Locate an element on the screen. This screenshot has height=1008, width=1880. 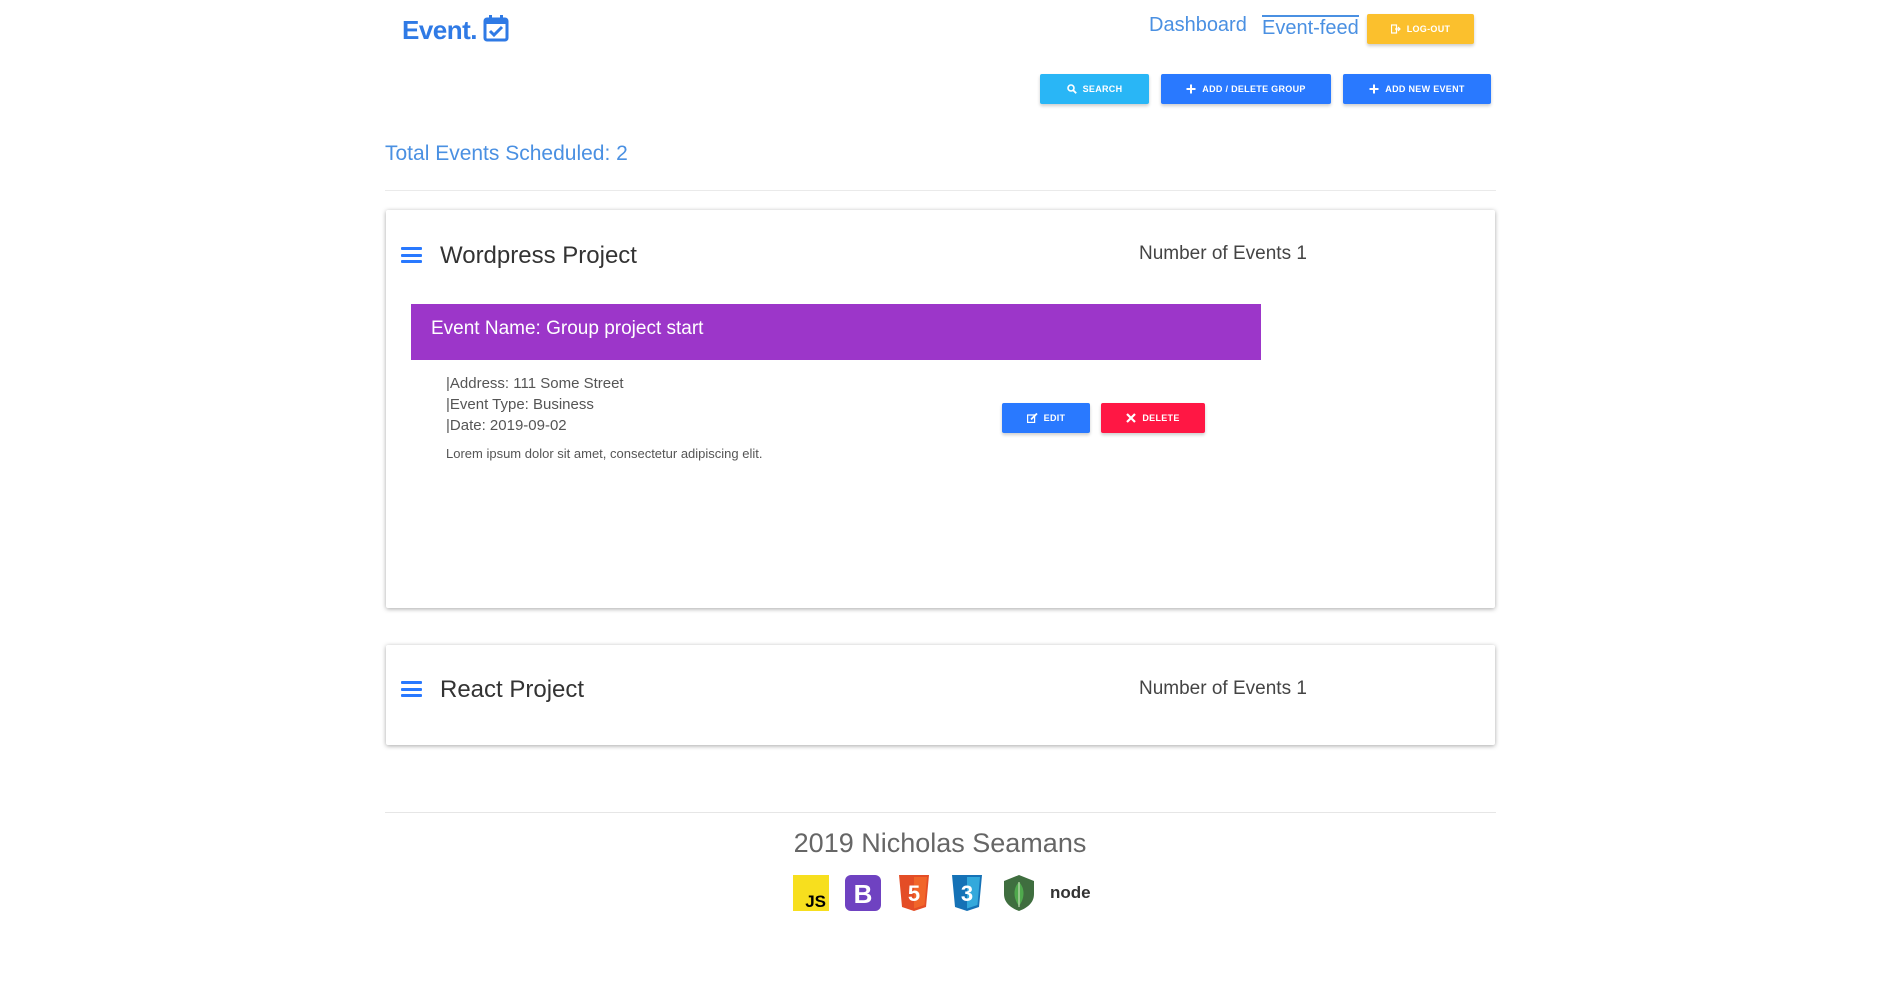
event-type: |Event Type: Business is located at coordinates (520, 404).